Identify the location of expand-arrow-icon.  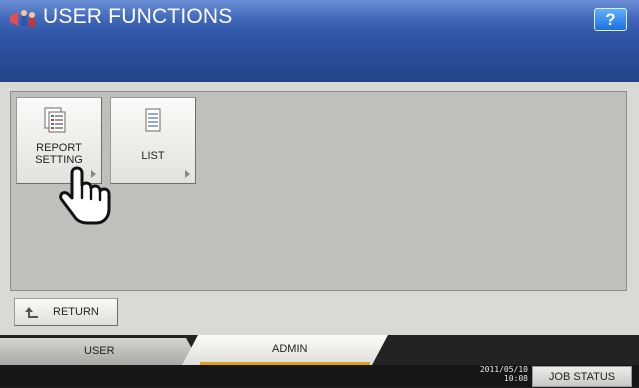
(187, 174).